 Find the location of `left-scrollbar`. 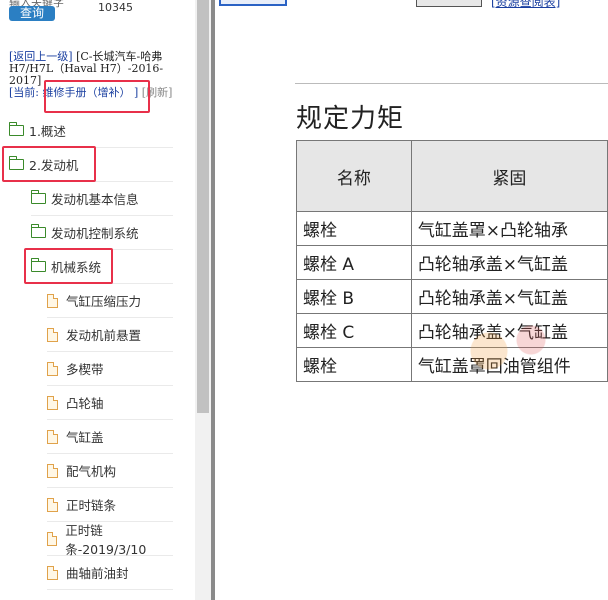

left-scrollbar is located at coordinates (203, 300).